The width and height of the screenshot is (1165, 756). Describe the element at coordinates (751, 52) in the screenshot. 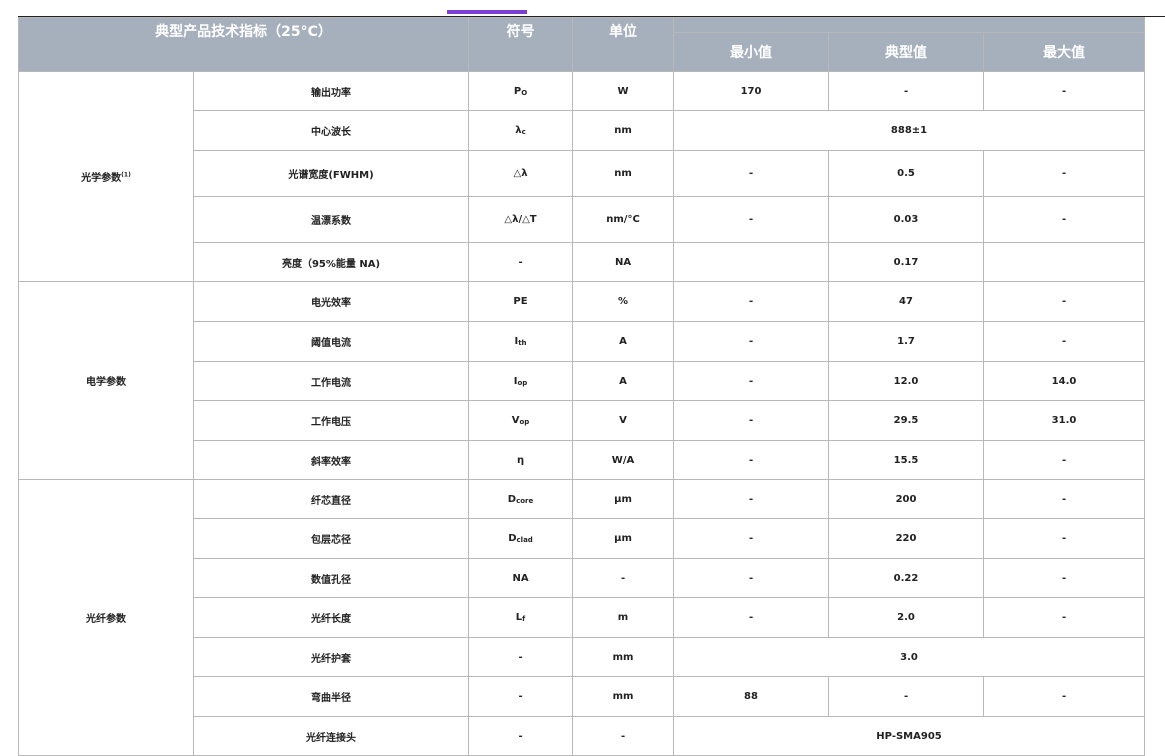

I see `header-min: 最小值` at that location.